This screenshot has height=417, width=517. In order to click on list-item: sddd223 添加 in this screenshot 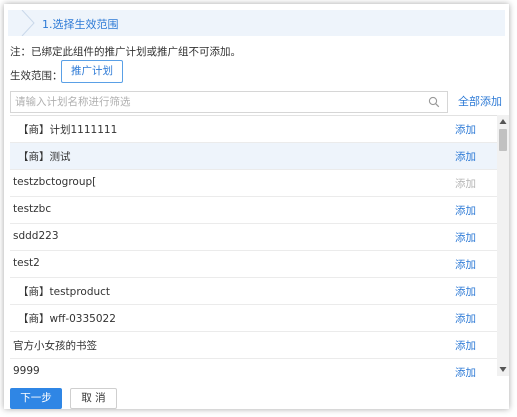, I will do `click(253, 237)`.